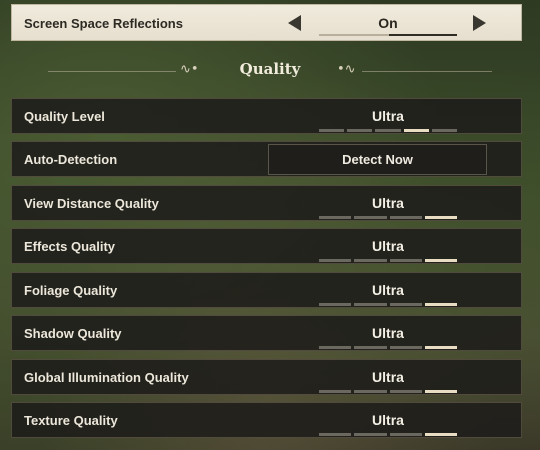 The image size is (540, 450). I want to click on triangle-right-icon, so click(479, 23).